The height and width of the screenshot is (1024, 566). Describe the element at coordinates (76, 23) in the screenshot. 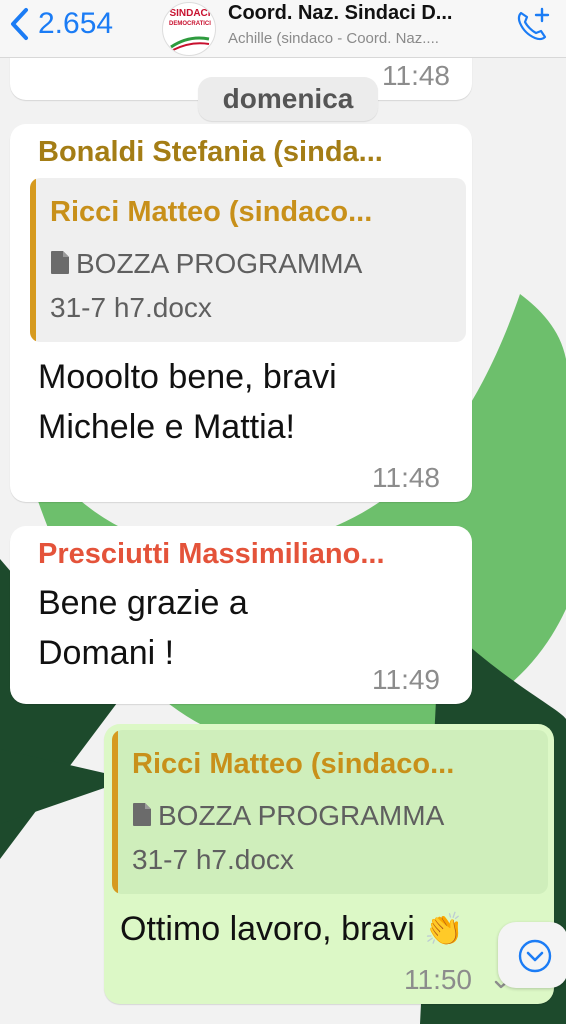

I see `unread-count: 2.654` at that location.